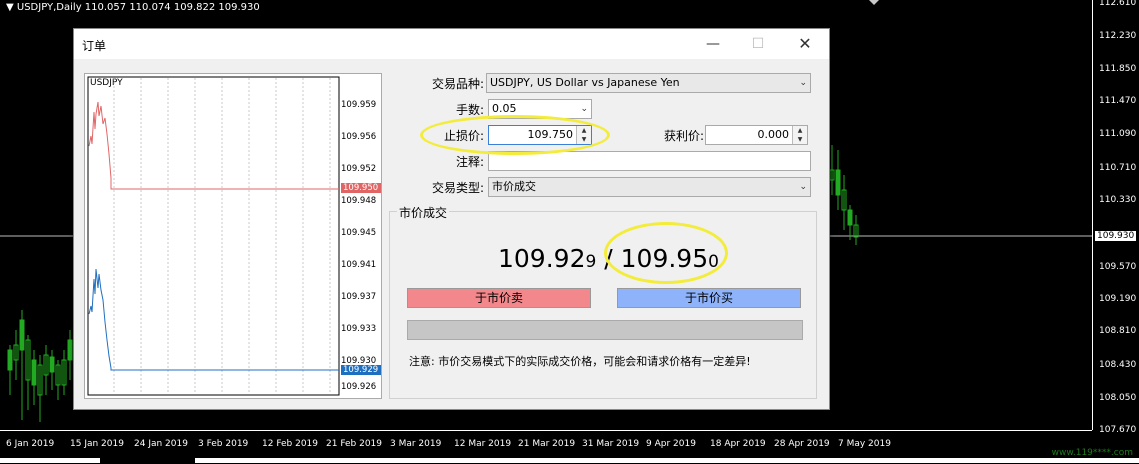 The height and width of the screenshot is (464, 1139). Describe the element at coordinates (802, 444) in the screenshot. I see `date-axis-label: 28 Apr 2019` at that location.